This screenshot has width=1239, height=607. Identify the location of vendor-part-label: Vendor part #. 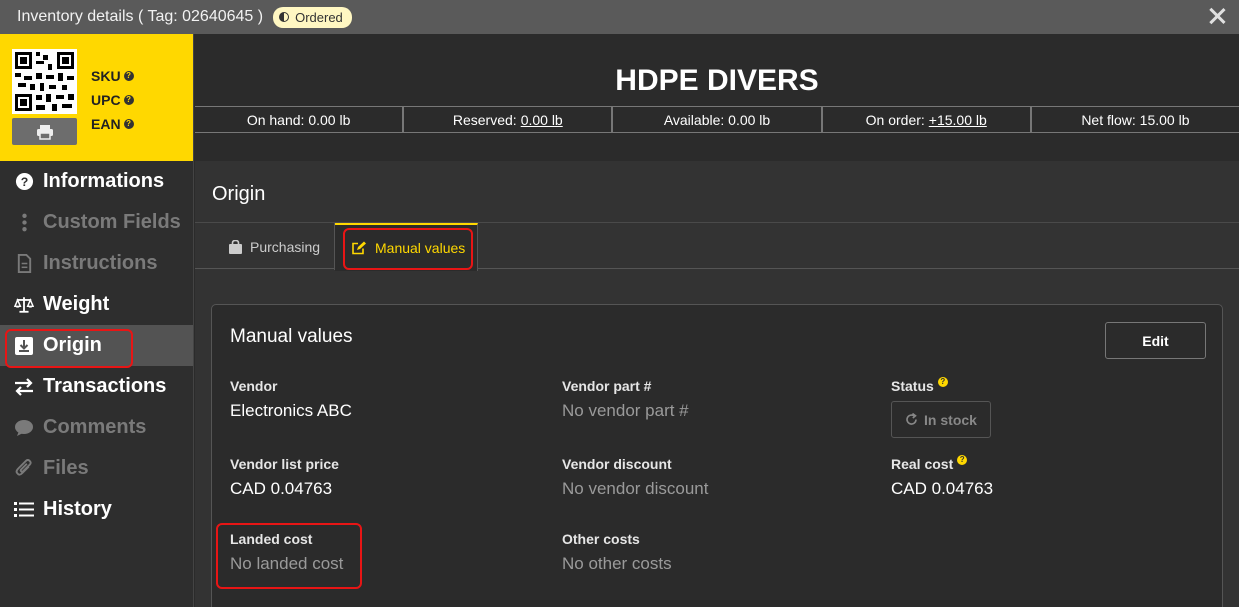
(607, 386).